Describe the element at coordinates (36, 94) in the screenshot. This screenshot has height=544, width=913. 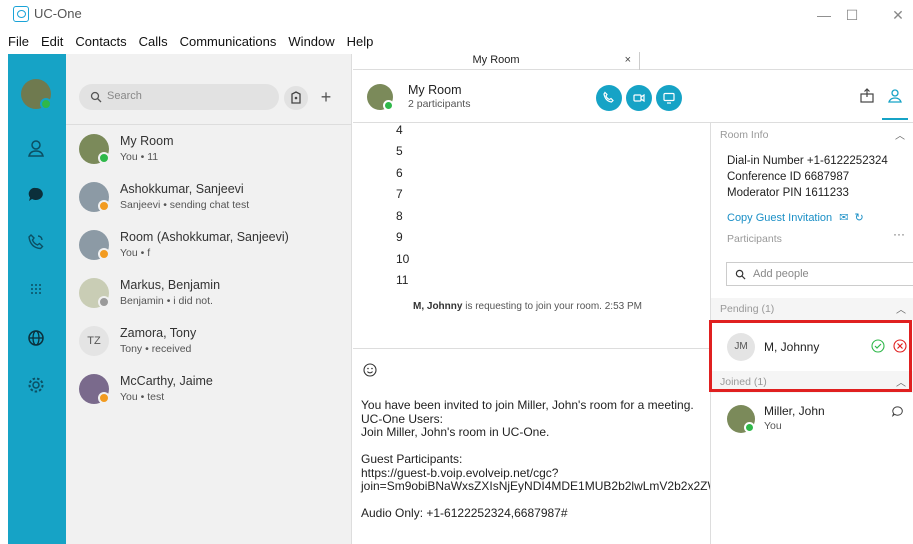
I see `my-avatar` at that location.